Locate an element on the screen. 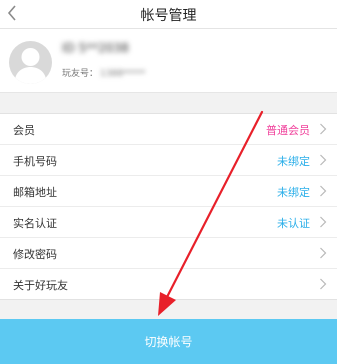  row-about: 关于好玩友 is located at coordinates (168, 284).